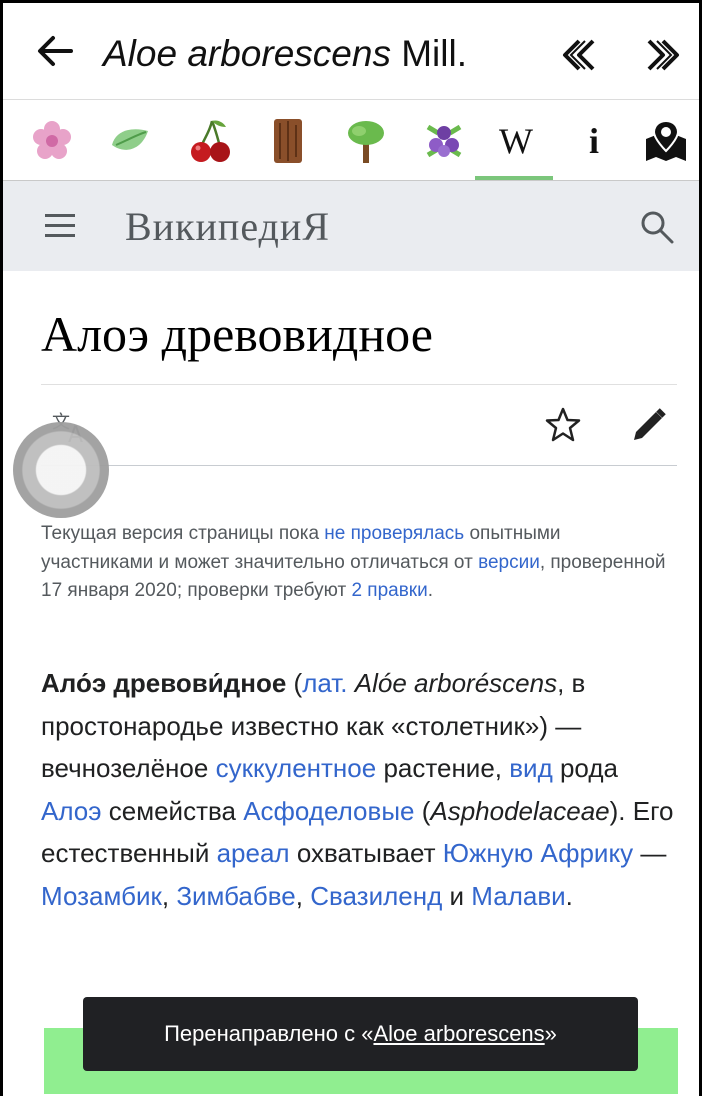 Image resolution: width=702 pixels, height=1096 pixels. What do you see at coordinates (518, 896) in the screenshot?
I see `malawi-link: Малави` at bounding box center [518, 896].